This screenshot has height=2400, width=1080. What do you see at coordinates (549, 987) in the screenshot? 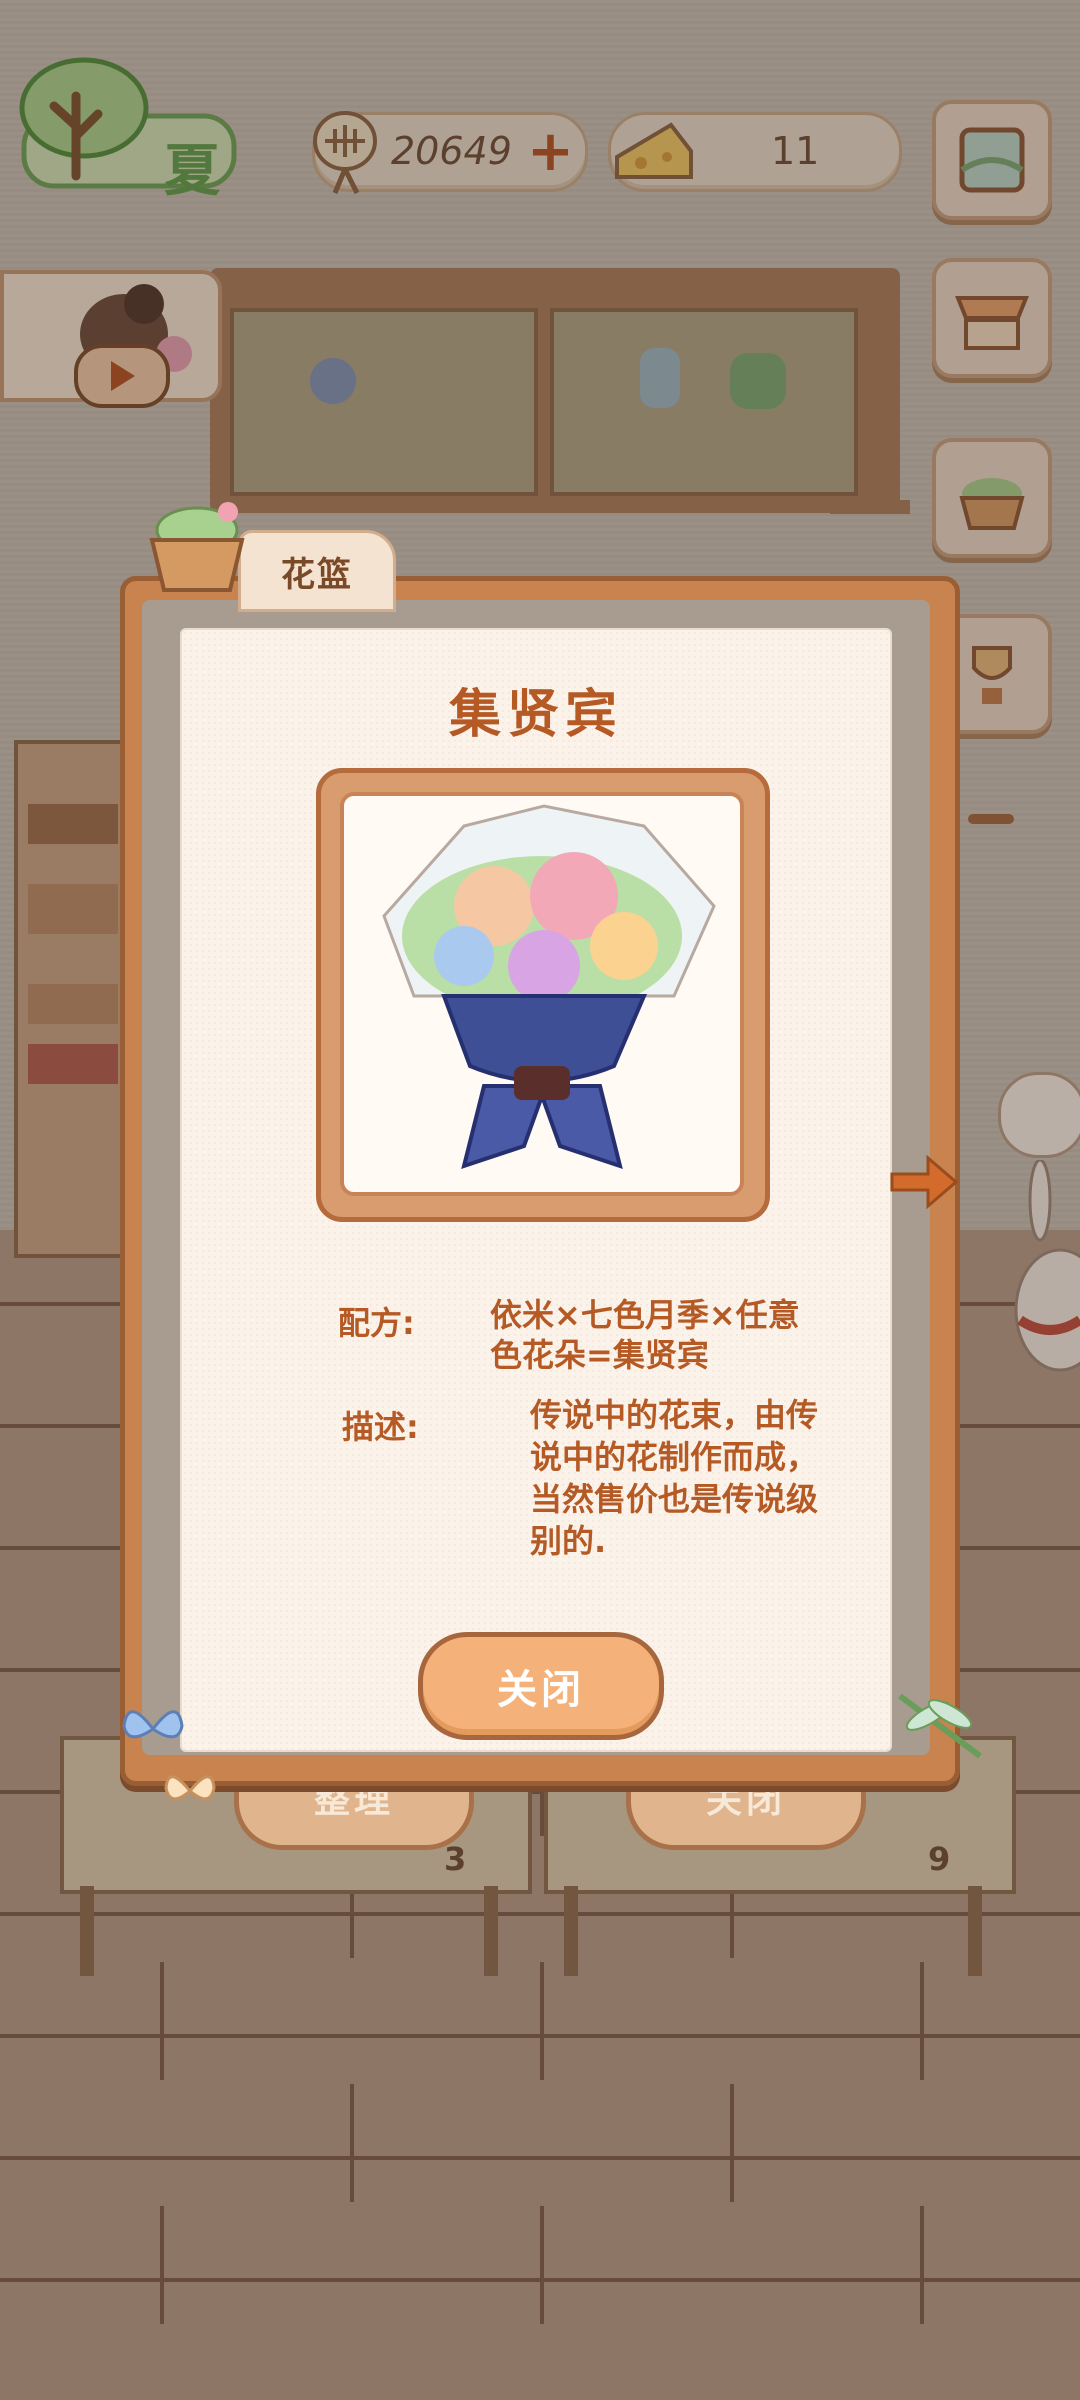
I see `bouquet-icon` at bounding box center [549, 987].